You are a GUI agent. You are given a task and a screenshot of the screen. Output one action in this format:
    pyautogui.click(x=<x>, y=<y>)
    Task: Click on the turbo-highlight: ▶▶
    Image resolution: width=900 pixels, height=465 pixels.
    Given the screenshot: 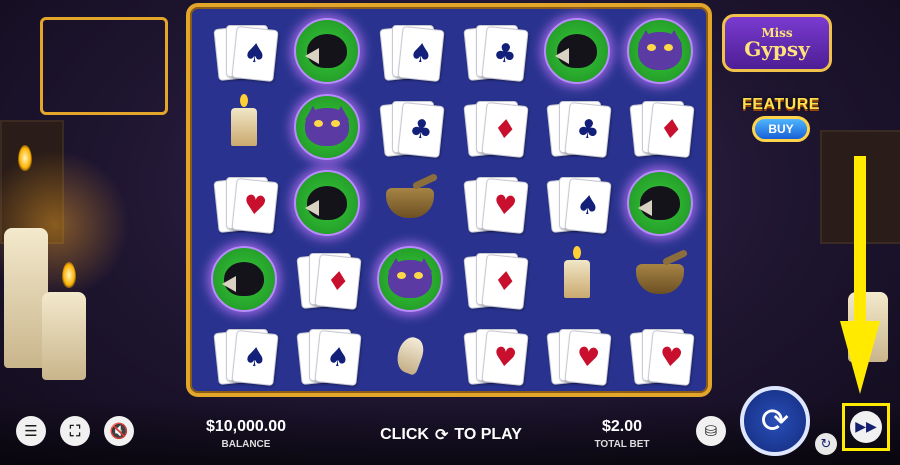 What is the action you would take?
    pyautogui.click(x=866, y=427)
    